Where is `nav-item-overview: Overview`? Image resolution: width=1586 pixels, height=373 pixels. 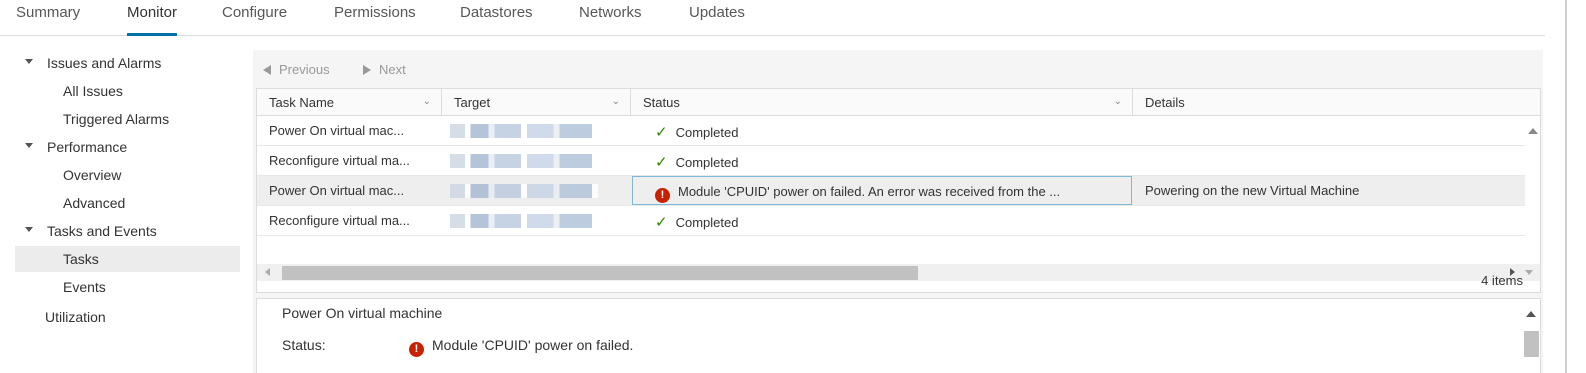
nav-item-overview: Overview is located at coordinates (127, 175).